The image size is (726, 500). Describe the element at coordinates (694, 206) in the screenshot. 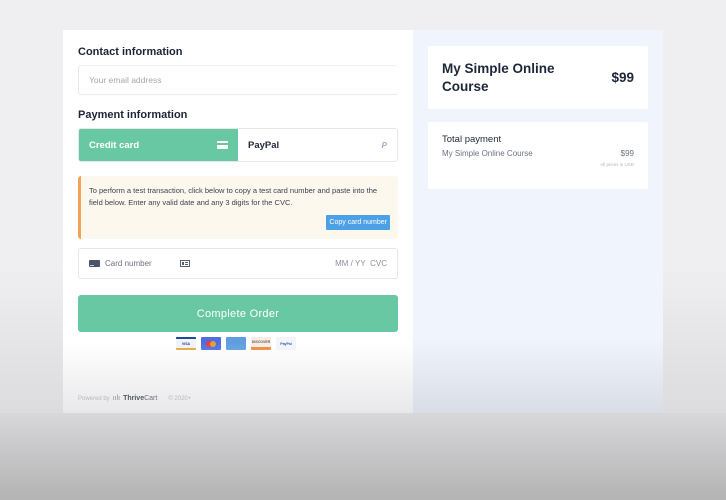

I see `page-background-right` at that location.